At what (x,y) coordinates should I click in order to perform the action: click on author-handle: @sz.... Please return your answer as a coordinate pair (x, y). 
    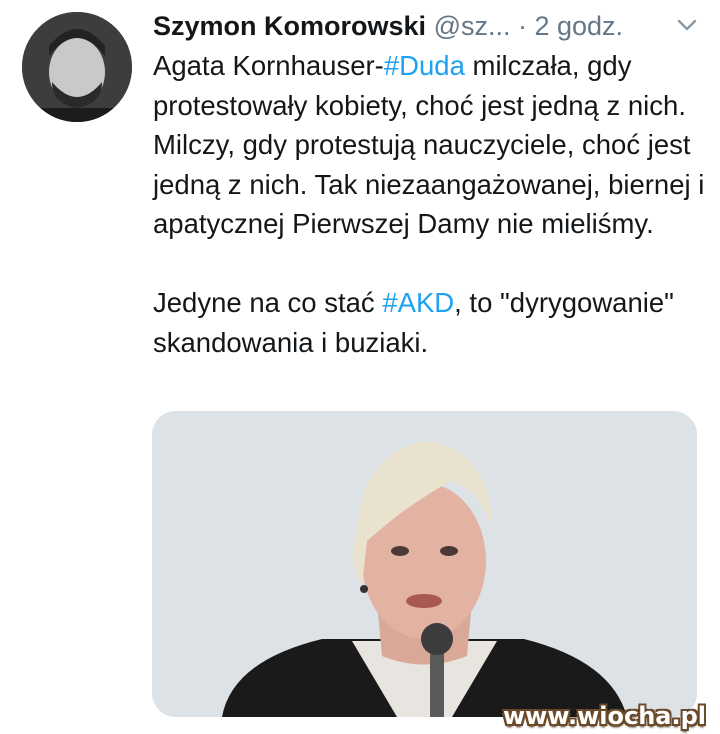
    Looking at the image, I should click on (472, 26).